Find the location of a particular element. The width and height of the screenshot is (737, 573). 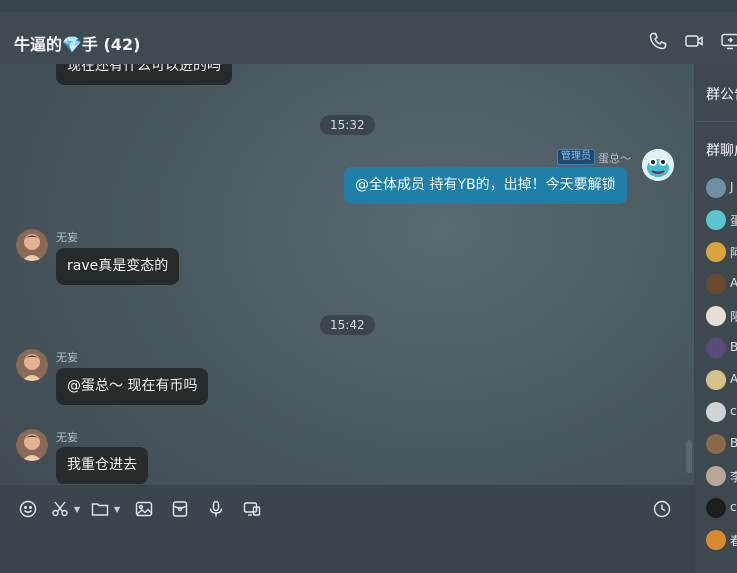

phone-icon is located at coordinates (658, 41).